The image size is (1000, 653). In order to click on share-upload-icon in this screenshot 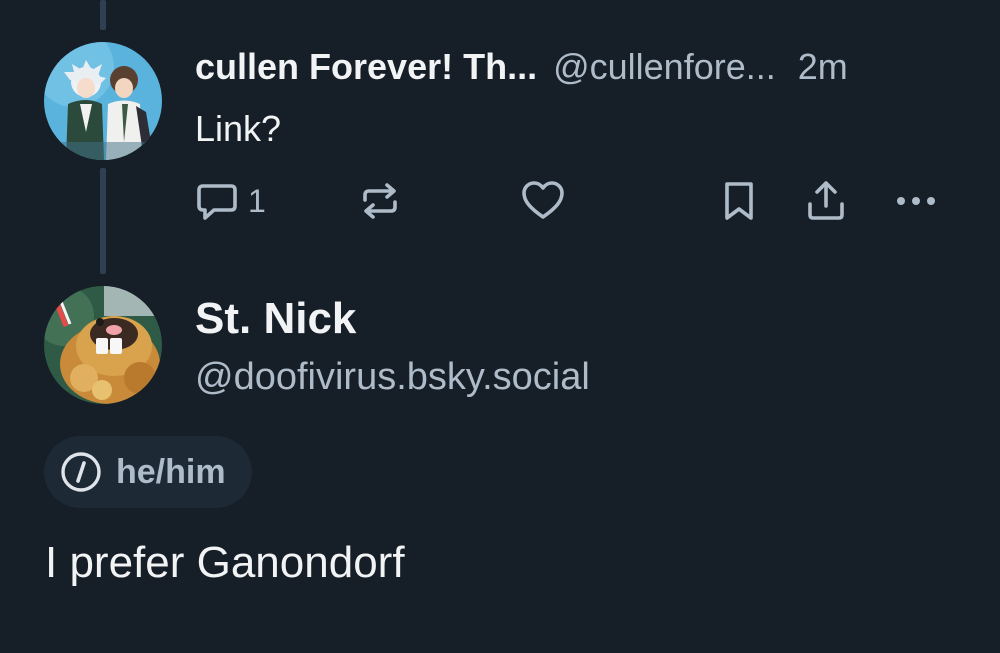, I will do `click(826, 200)`.